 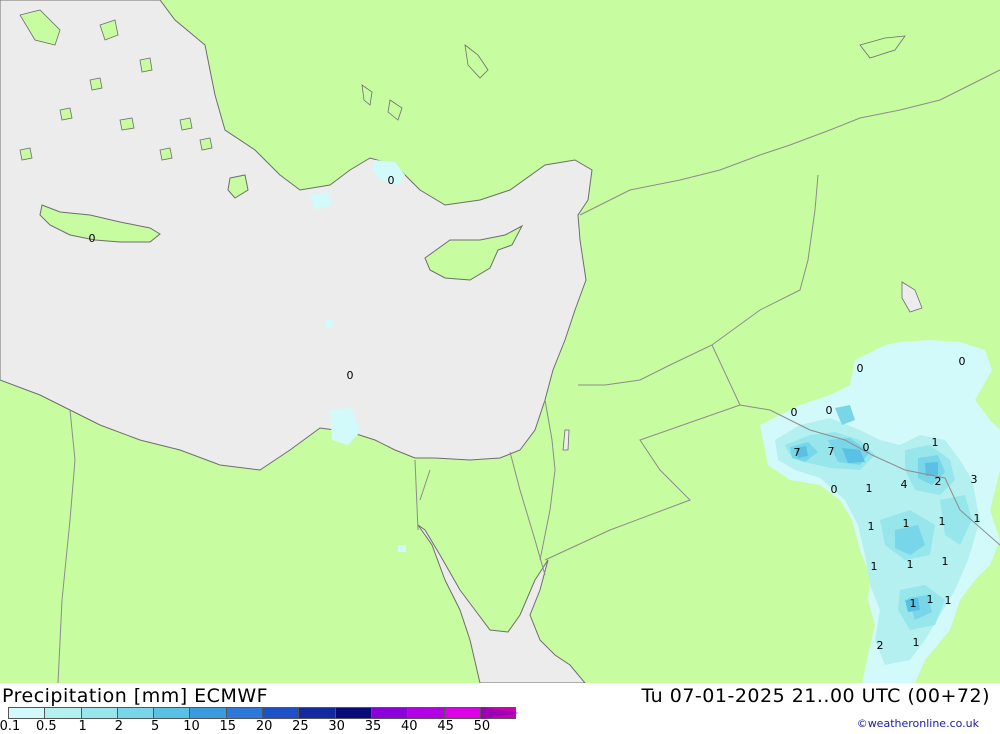 What do you see at coordinates (445, 726) in the screenshot?
I see `legend-tick-label: 45` at bounding box center [445, 726].